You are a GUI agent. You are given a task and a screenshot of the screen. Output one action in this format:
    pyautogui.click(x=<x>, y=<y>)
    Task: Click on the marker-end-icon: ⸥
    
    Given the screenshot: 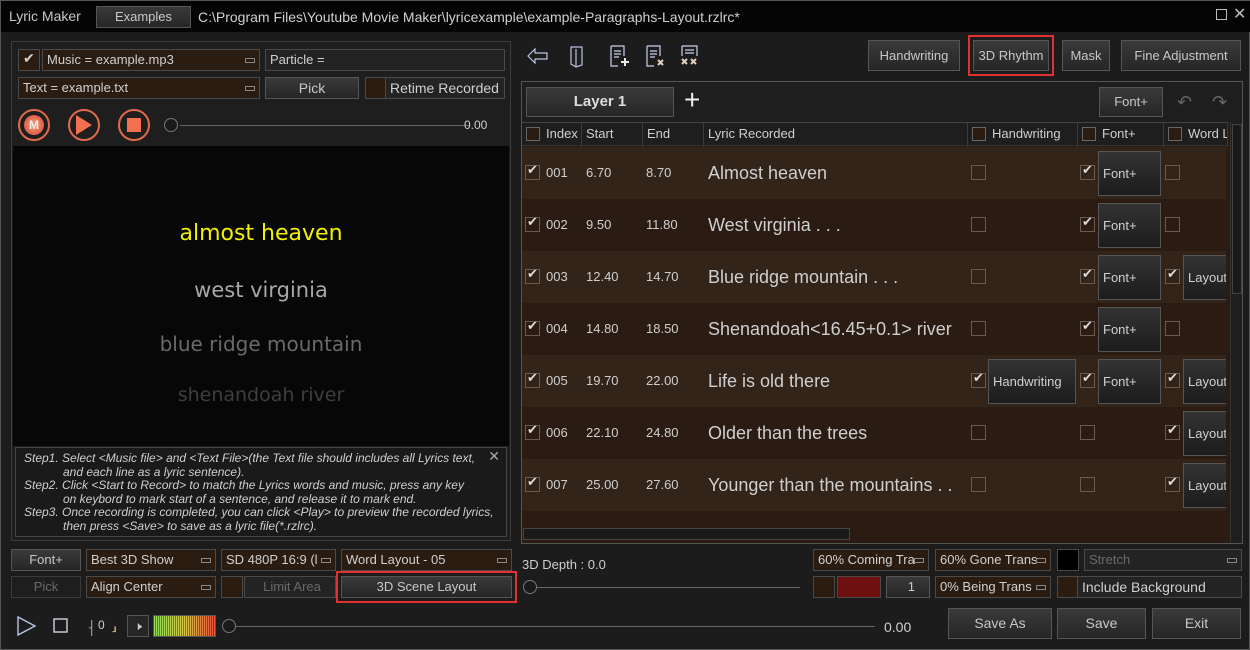 What is the action you would take?
    pyautogui.click(x=114, y=625)
    